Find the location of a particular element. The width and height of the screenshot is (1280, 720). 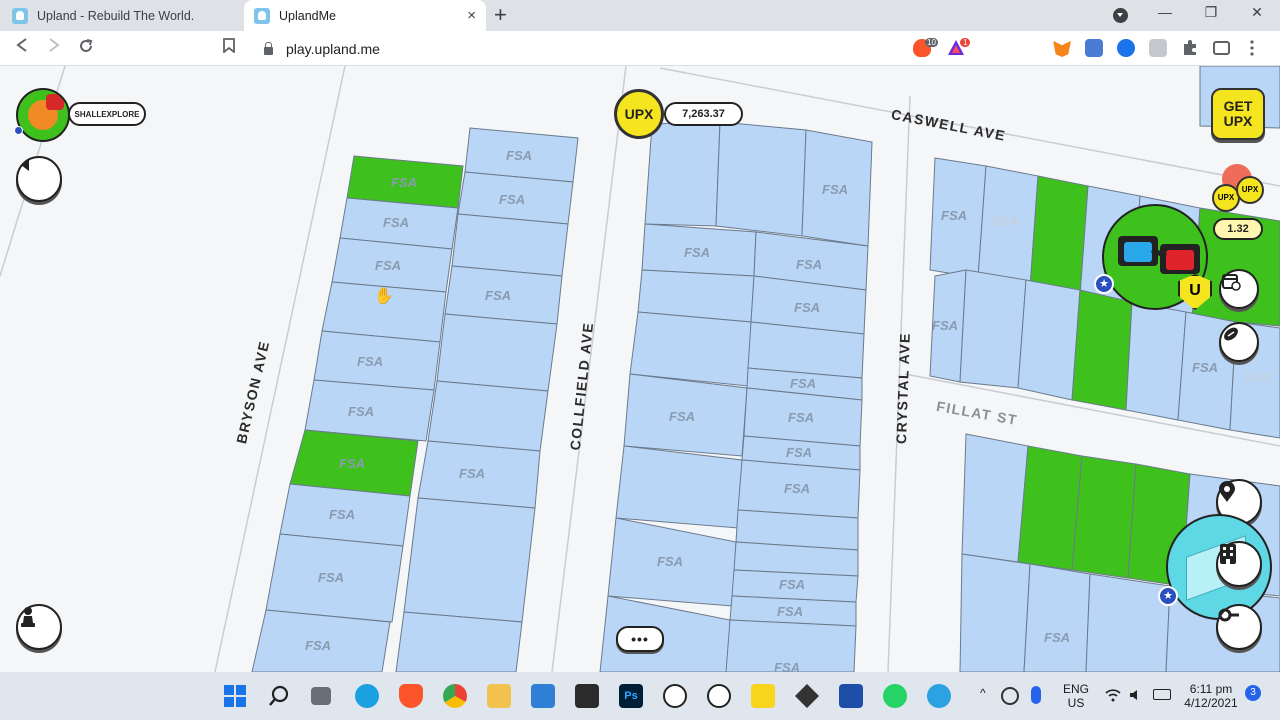

tab-title: Upland - Rebuild The World. is located at coordinates (116, 15).